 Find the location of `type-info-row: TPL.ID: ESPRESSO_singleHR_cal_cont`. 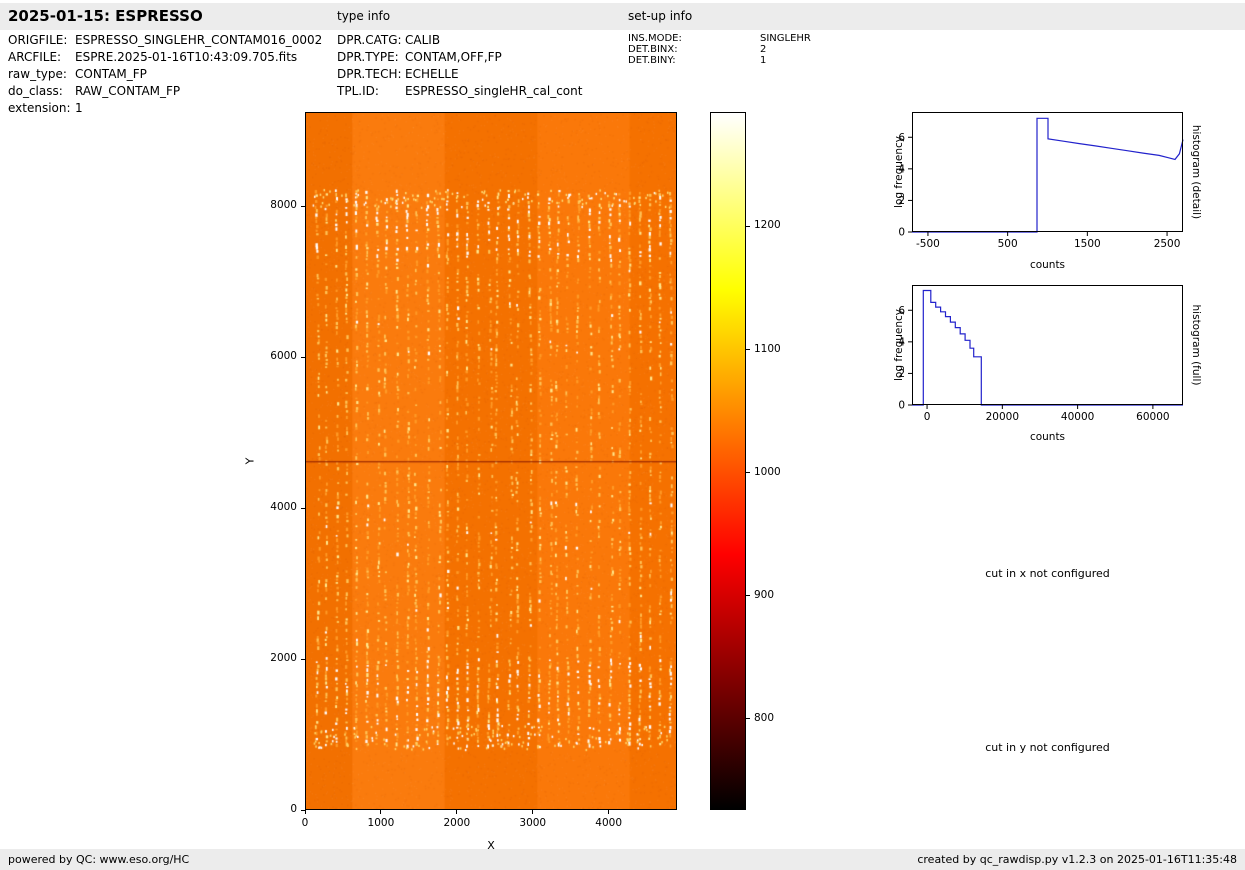

type-info-row: TPL.ID: ESPRESSO_singleHR_cal_cont is located at coordinates (459, 92).